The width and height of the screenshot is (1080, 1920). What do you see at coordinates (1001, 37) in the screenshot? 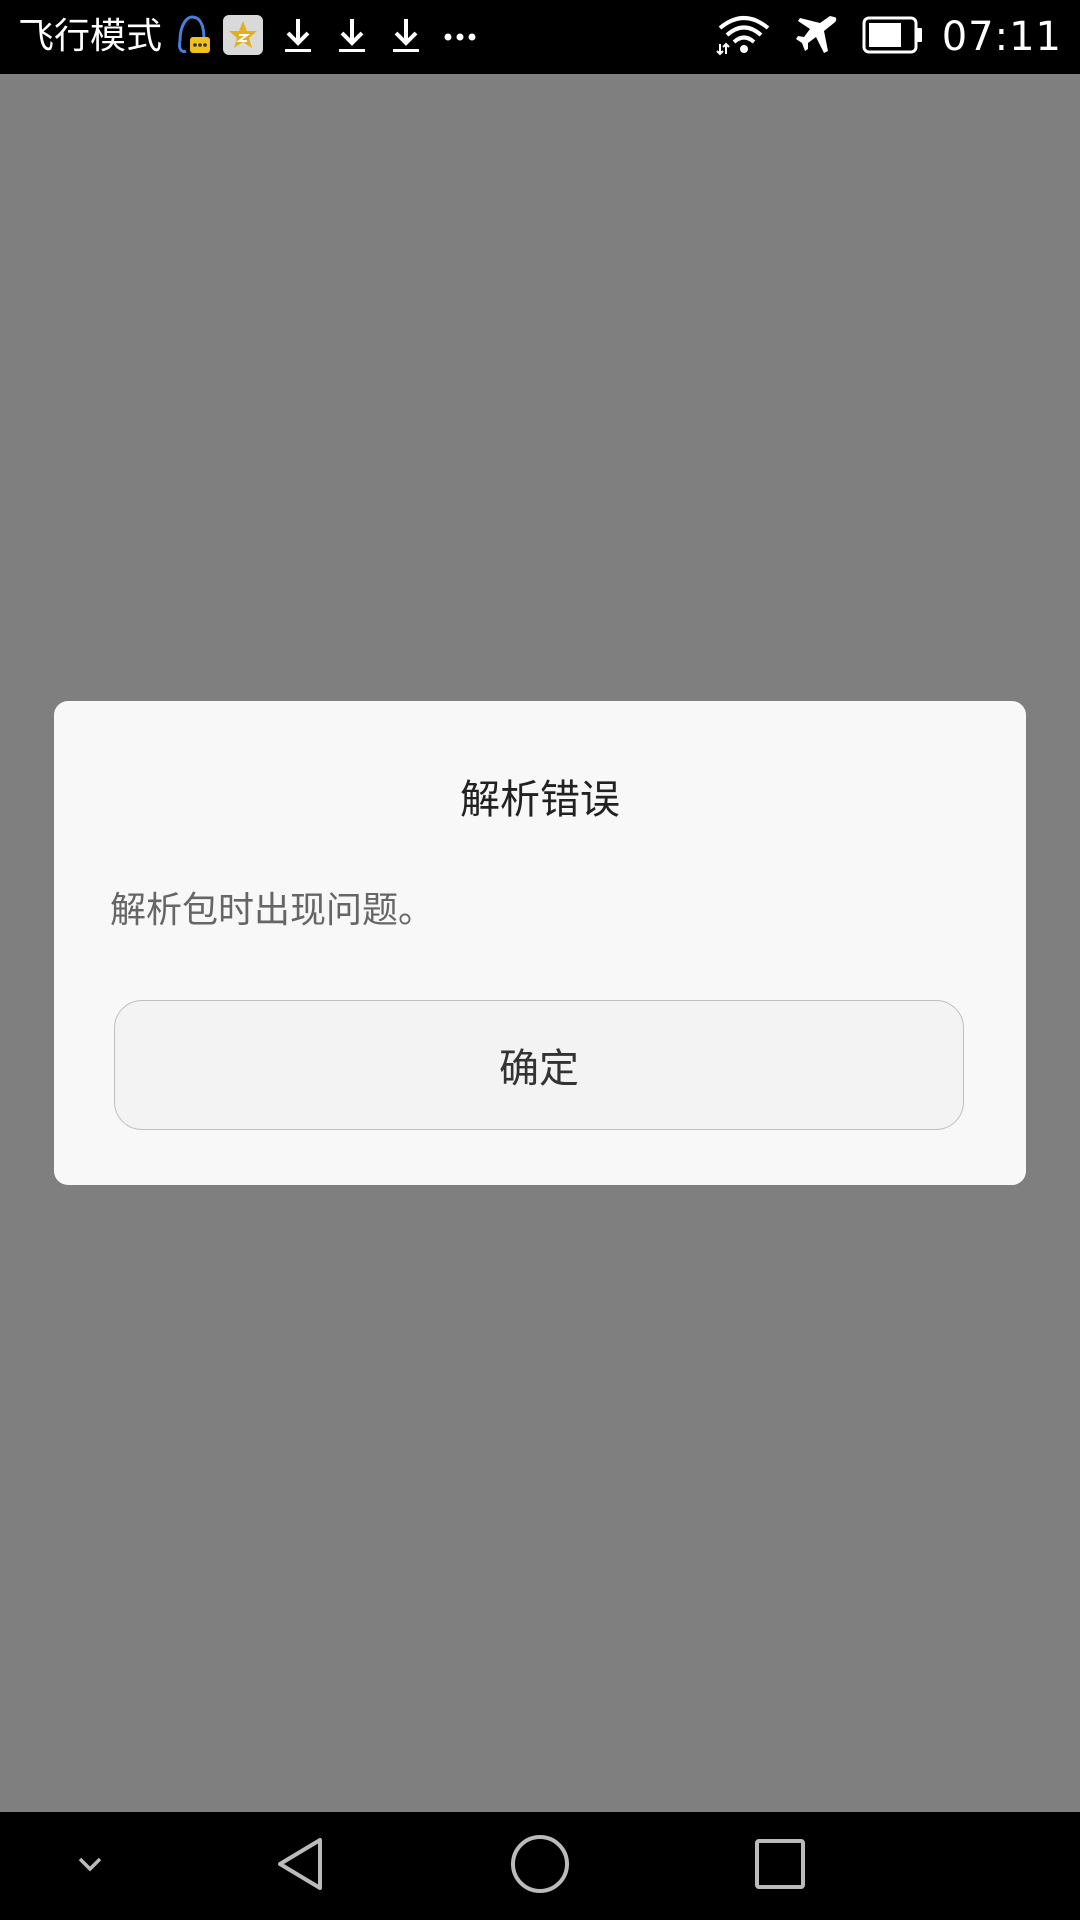
I see `status-time: 07:11` at bounding box center [1001, 37].